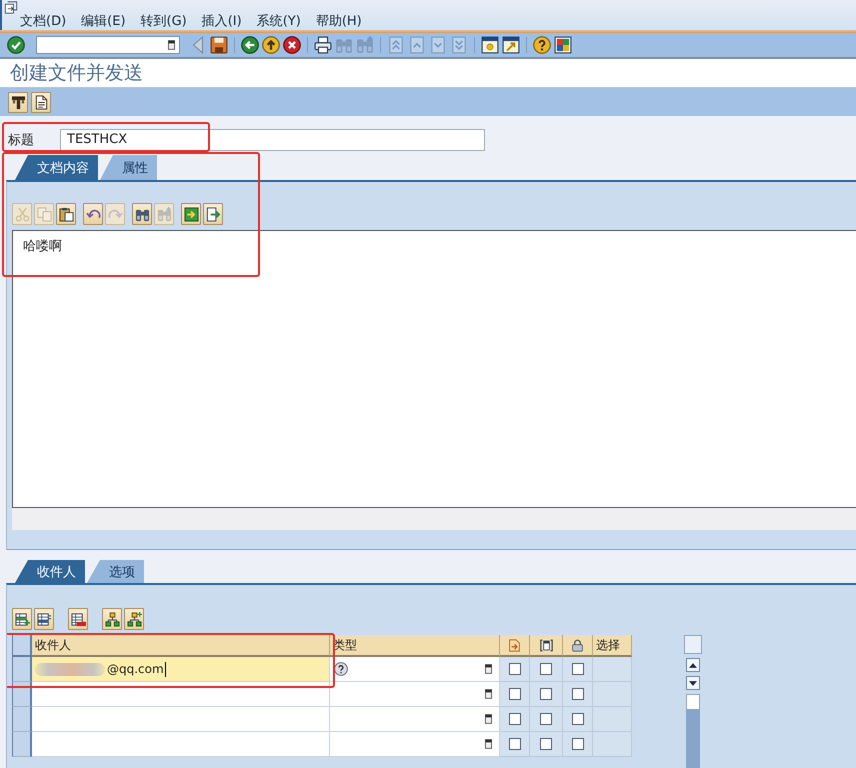  What do you see at coordinates (108, 45) in the screenshot?
I see `command-field` at bounding box center [108, 45].